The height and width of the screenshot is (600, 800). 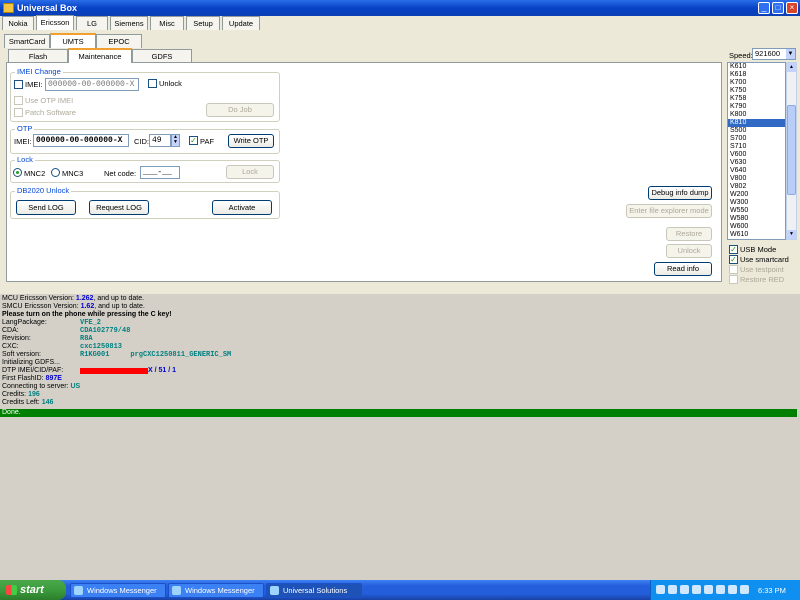 What do you see at coordinates (756, 99) in the screenshot?
I see `model-list-item: K758` at bounding box center [756, 99].